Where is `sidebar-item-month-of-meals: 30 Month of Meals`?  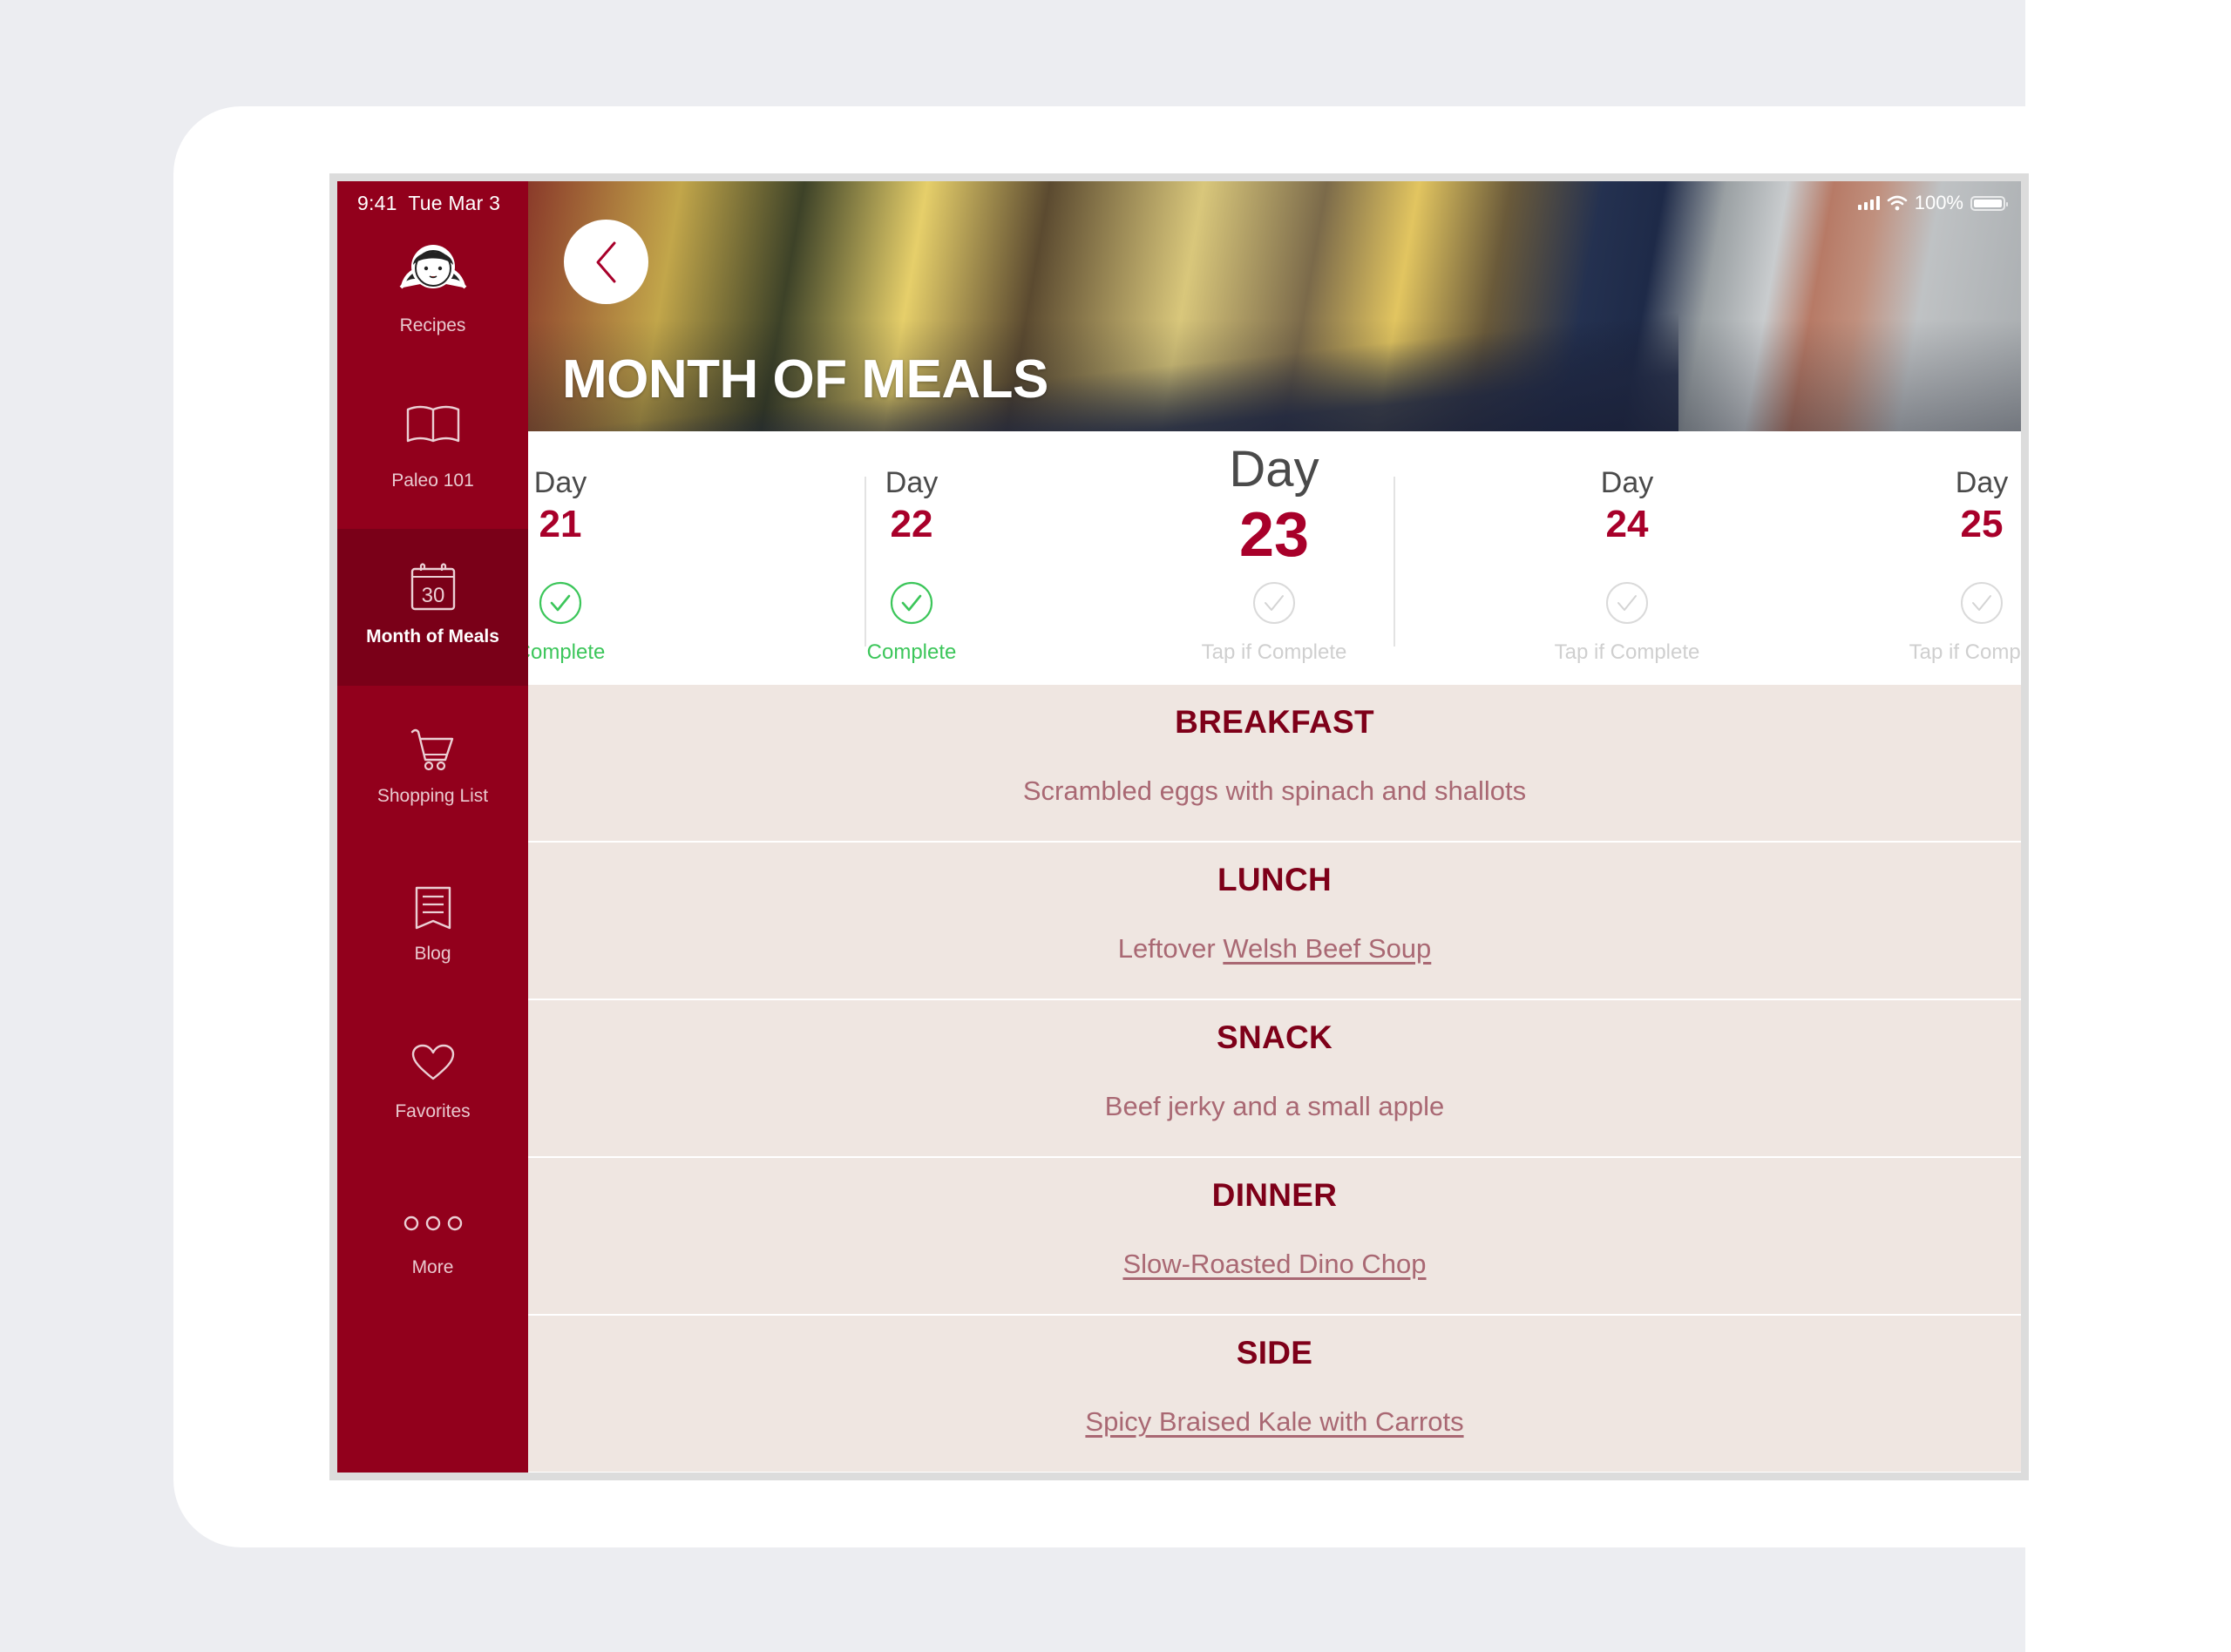
sidebar-item-month-of-meals: 30 Month of Meals is located at coordinates (432, 607).